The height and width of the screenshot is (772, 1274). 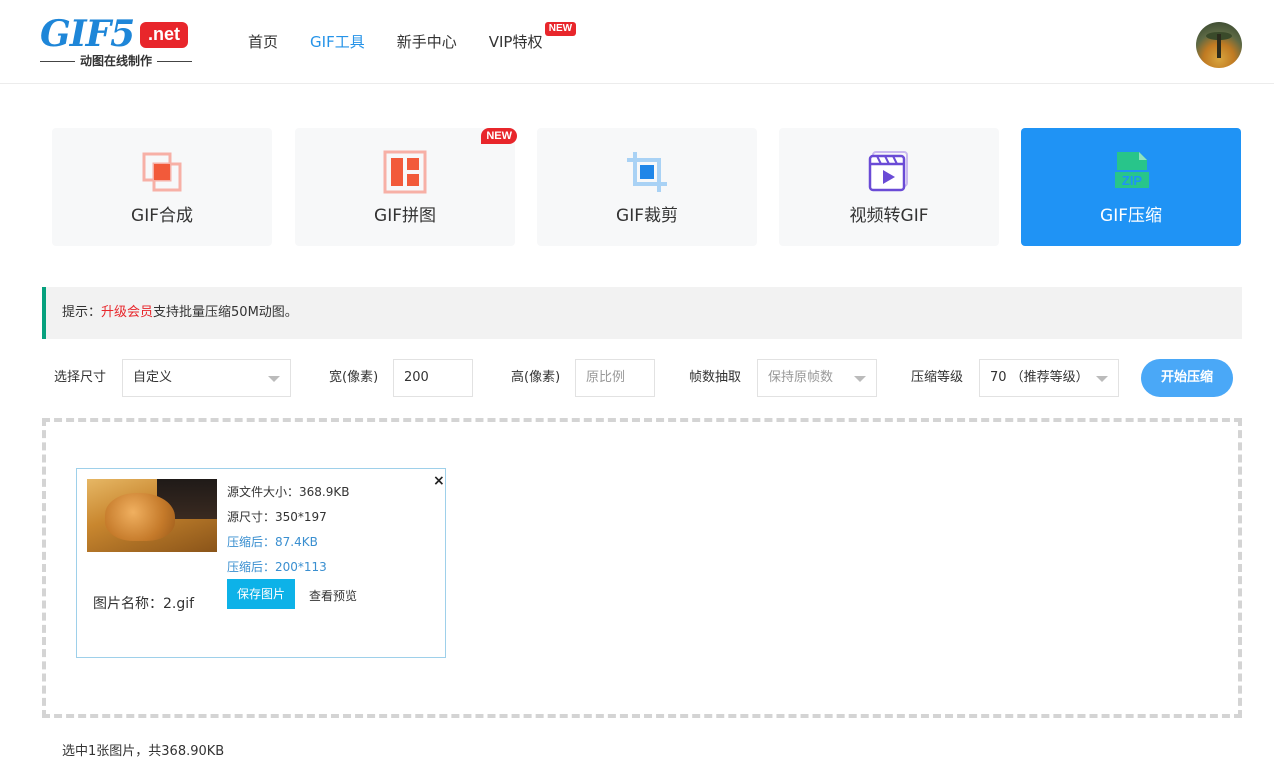 I want to click on height-input: 原比例, so click(x=615, y=378).